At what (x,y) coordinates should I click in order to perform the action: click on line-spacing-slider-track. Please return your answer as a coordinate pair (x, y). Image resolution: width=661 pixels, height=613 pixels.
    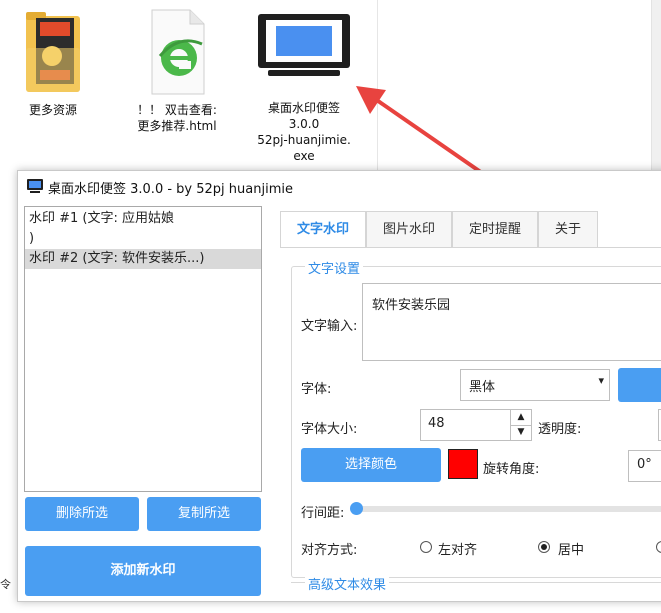
    Looking at the image, I should click on (507, 509).